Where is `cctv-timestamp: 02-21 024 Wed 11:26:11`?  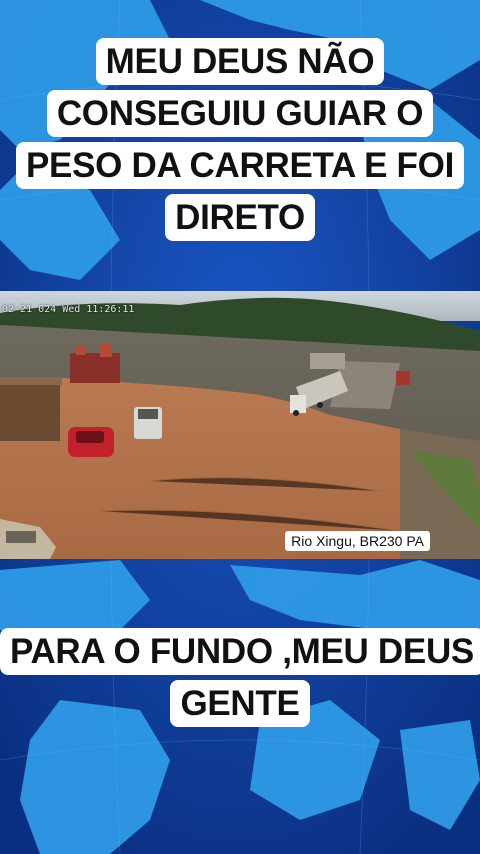
cctv-timestamp: 02-21 024 Wed 11:26:11 is located at coordinates (68, 309).